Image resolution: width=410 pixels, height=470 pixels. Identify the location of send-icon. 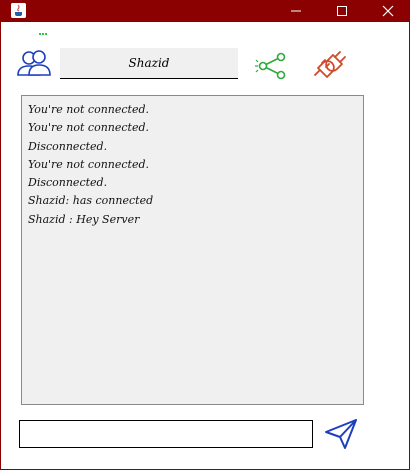
(341, 434).